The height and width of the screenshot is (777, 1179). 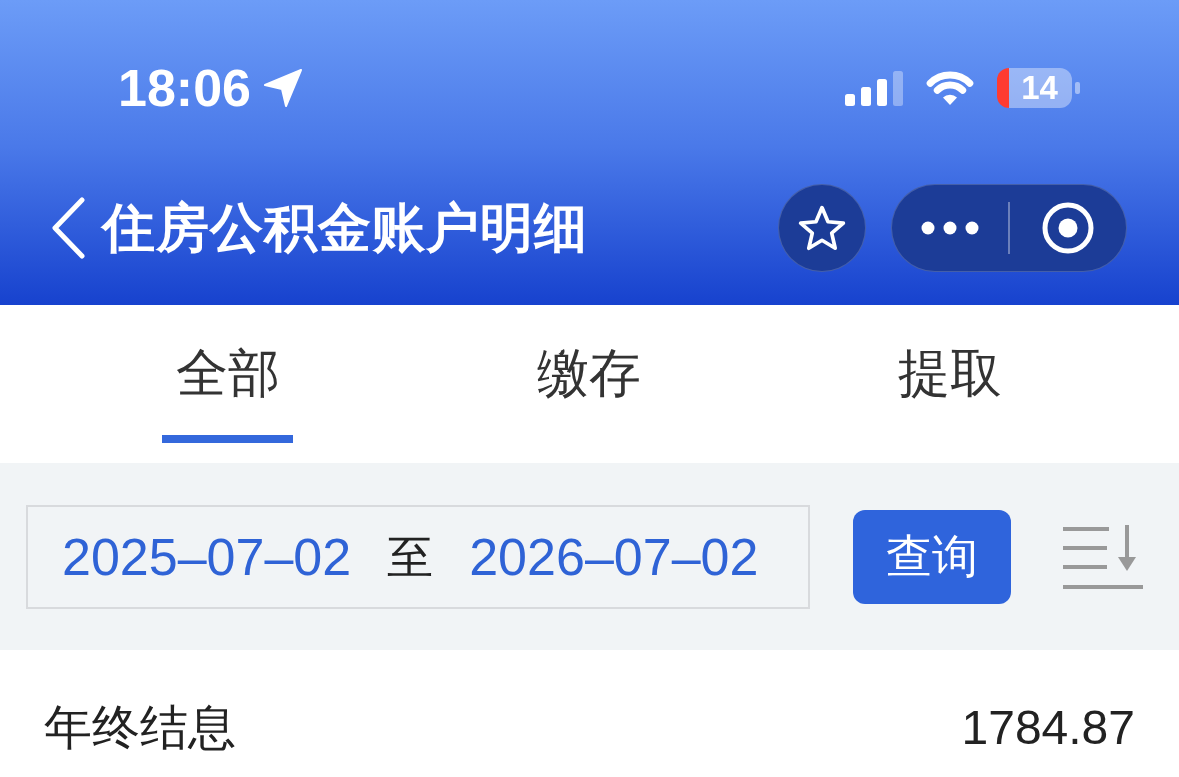 What do you see at coordinates (1034, 88) in the screenshot?
I see `battery-indicator: 14` at bounding box center [1034, 88].